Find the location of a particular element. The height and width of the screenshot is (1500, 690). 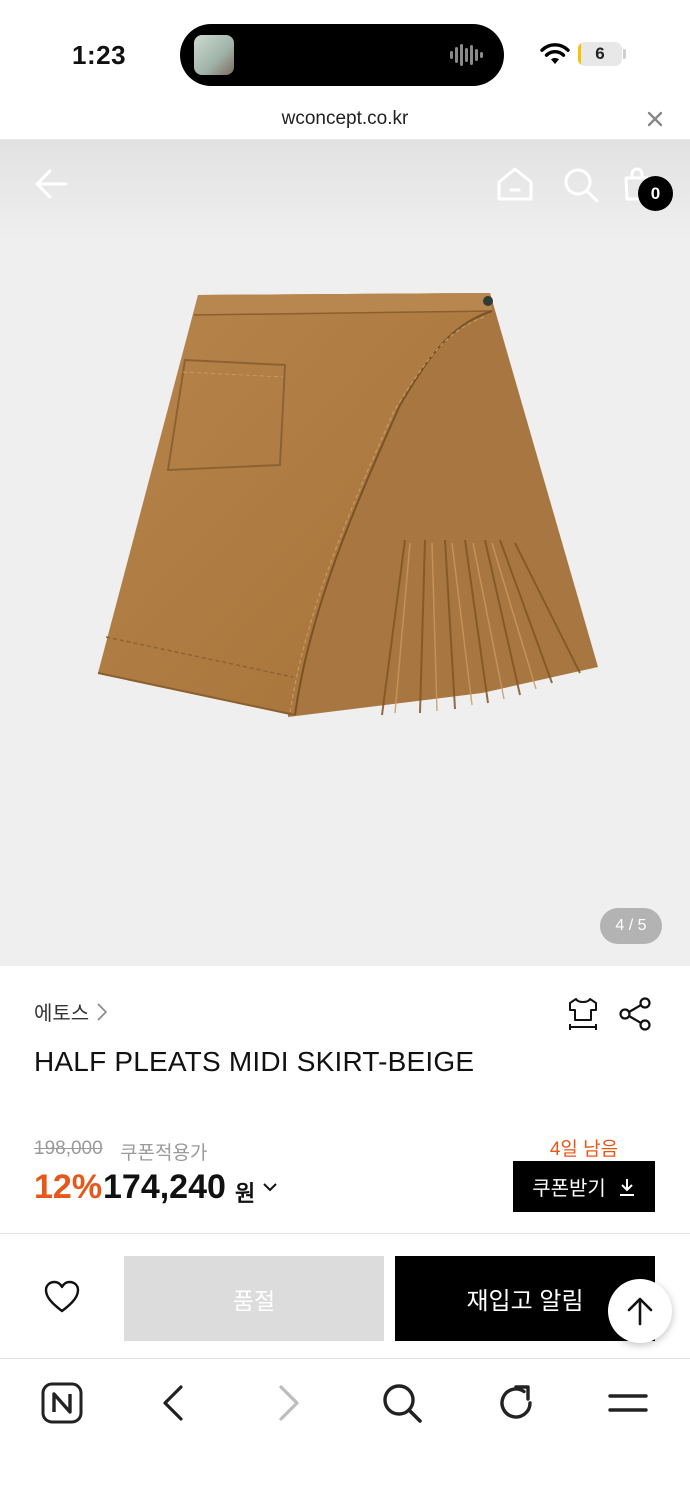

url-text: wconcept.co.kr is located at coordinates (345, 119).